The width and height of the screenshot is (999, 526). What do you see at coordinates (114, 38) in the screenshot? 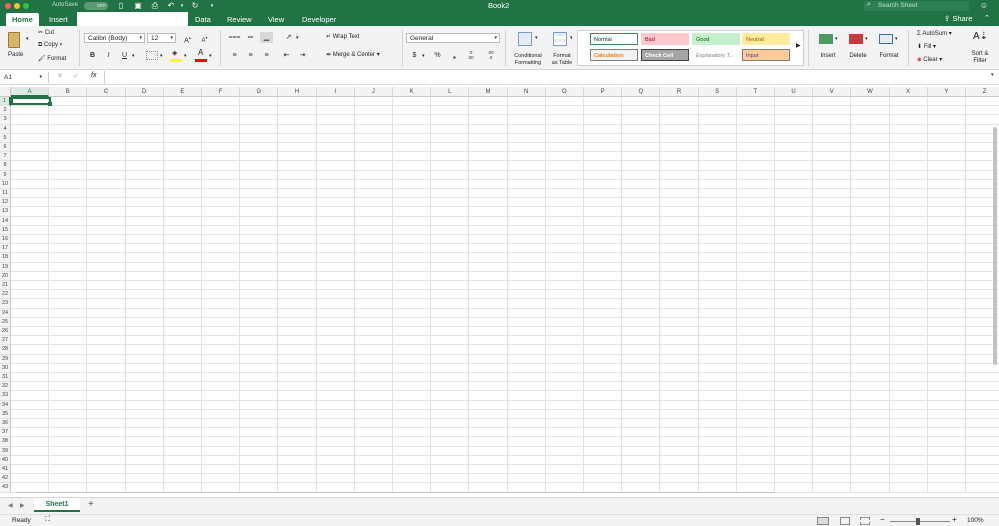
I see `font-name-select: Calibri (Body) ▾` at bounding box center [114, 38].